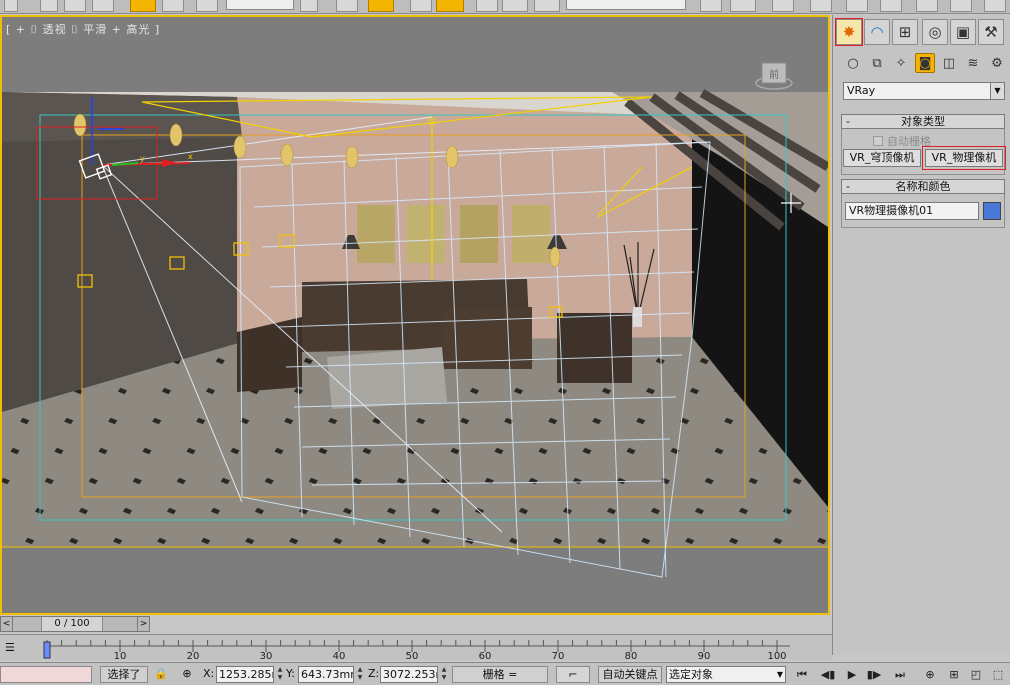 Image resolution: width=1010 pixels, height=685 pixels. Describe the element at coordinates (161, 674) in the screenshot. I see `selection-lock-icon: 🔒` at that location.